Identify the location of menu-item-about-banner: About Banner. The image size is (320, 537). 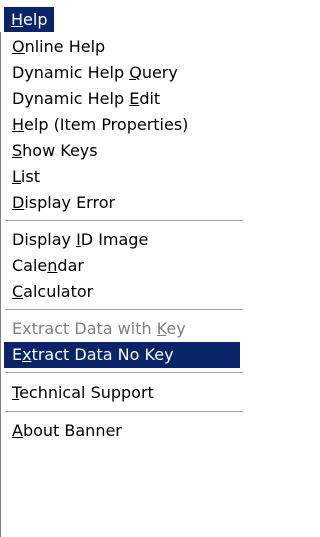
(122, 431).